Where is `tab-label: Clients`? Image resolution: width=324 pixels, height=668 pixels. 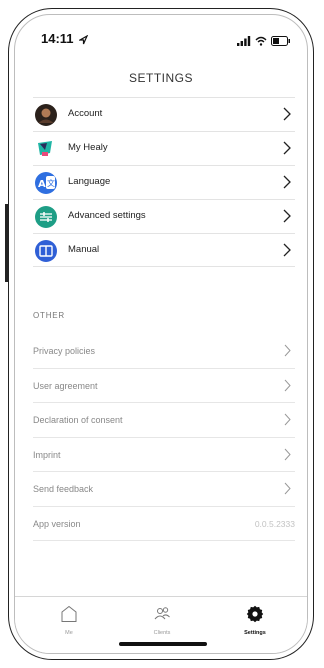
tab-label: Clients is located at coordinates (162, 633).